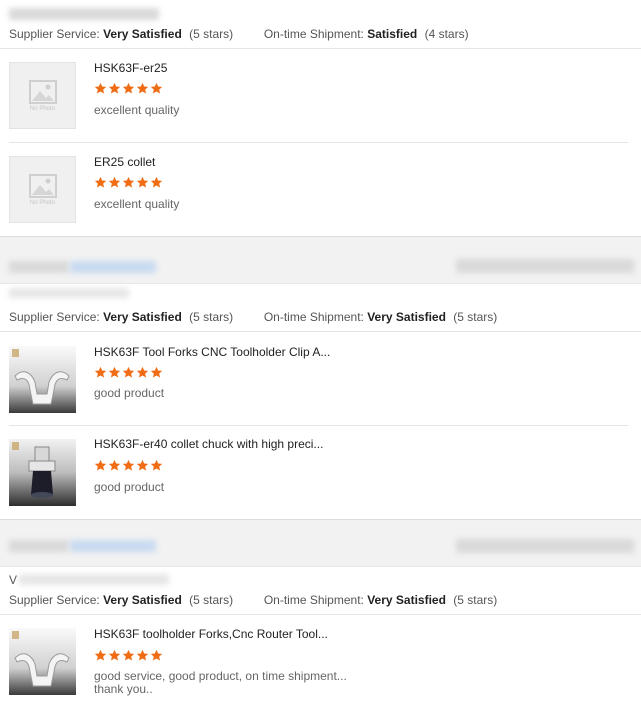 The height and width of the screenshot is (708, 641). Describe the element at coordinates (13, 580) in the screenshot. I see `reviewer-initial: V` at that location.